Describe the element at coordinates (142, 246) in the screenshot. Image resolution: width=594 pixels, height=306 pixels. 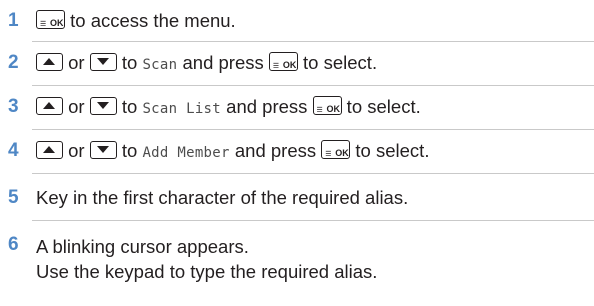
I see `step-text-line: A blinking cursor appears.` at that location.